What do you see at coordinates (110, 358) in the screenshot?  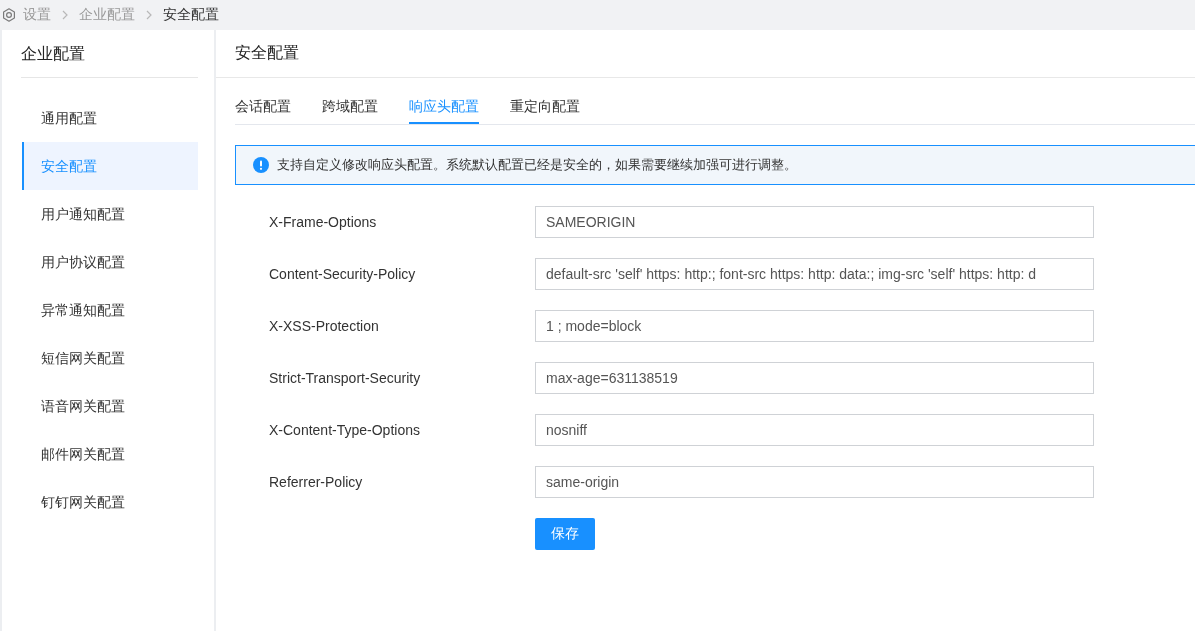 I see `sidebar-item: 短信网关配置` at bounding box center [110, 358].